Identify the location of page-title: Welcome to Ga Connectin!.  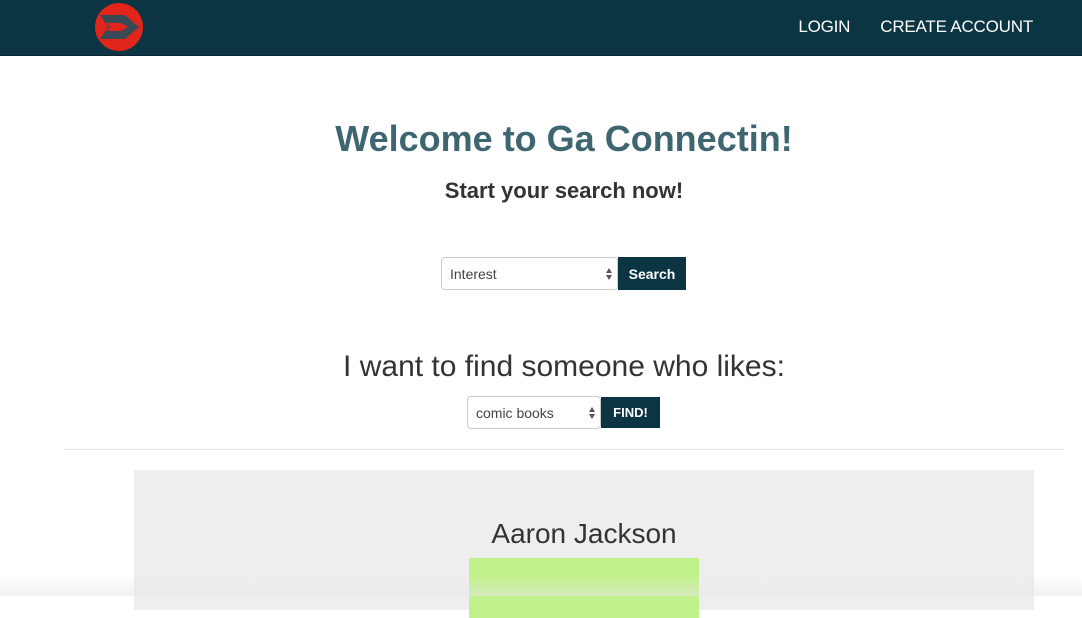
(541, 139).